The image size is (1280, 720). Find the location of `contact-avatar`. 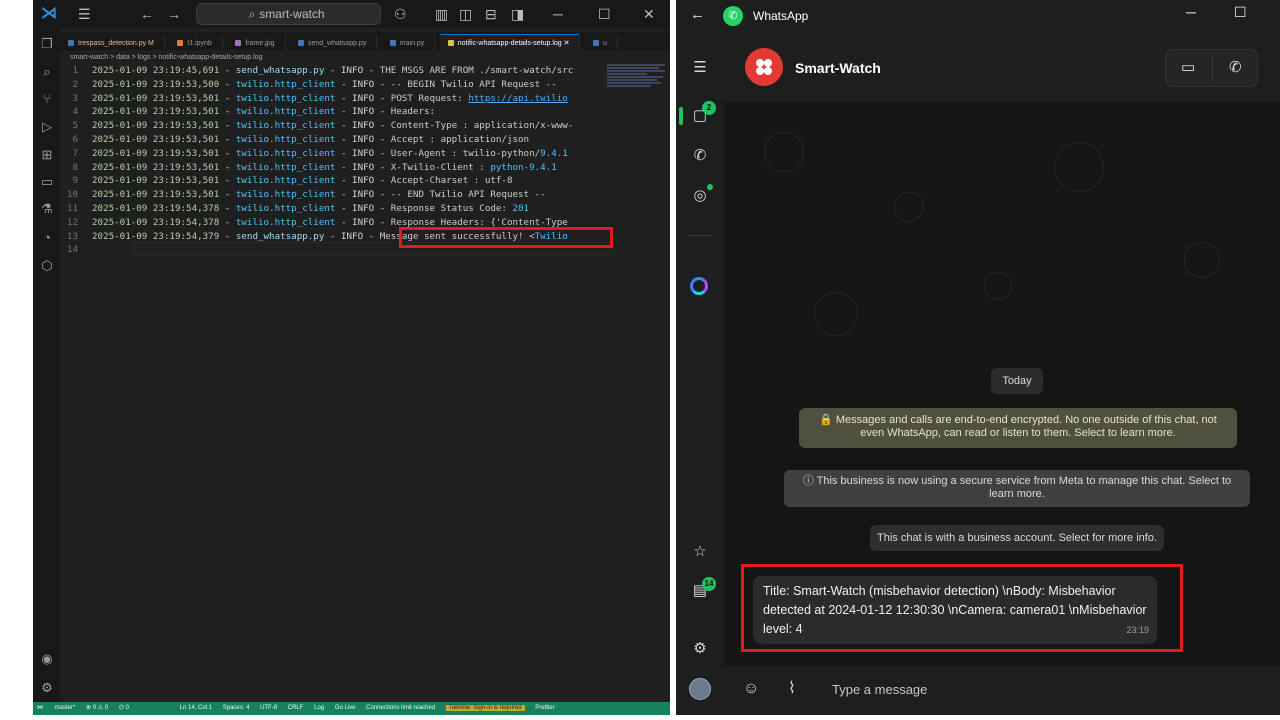

contact-avatar is located at coordinates (764, 67).